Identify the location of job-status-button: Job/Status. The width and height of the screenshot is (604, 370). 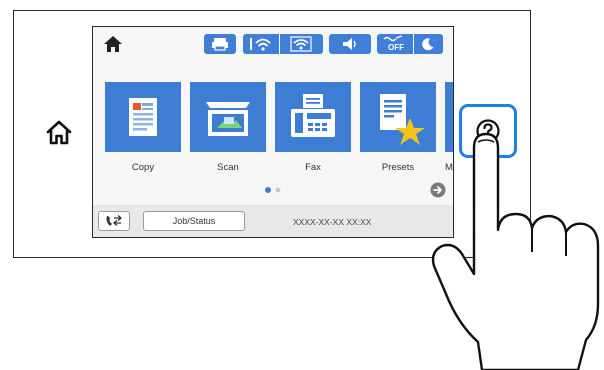
(194, 221).